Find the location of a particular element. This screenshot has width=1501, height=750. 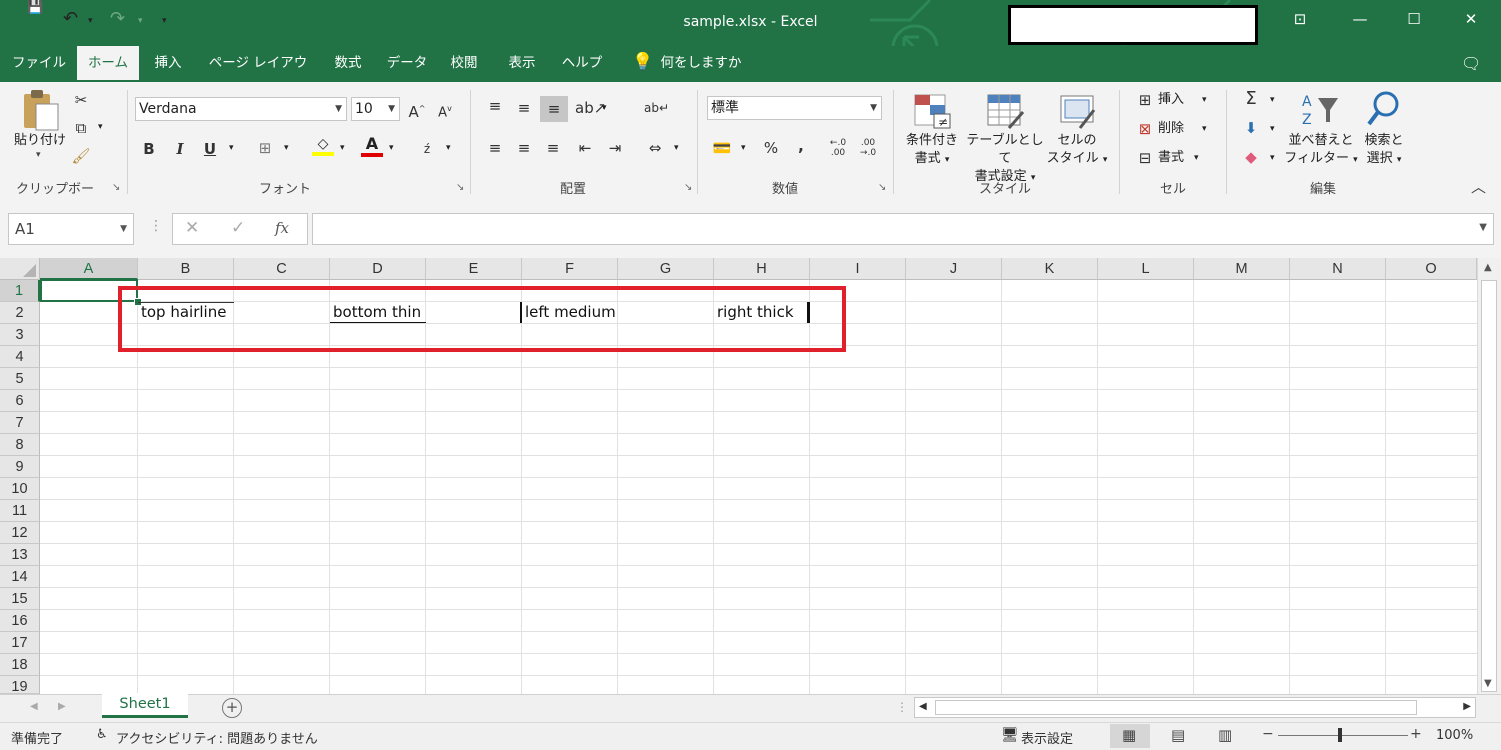

format-painter-icon: 🖌 is located at coordinates (81, 156).